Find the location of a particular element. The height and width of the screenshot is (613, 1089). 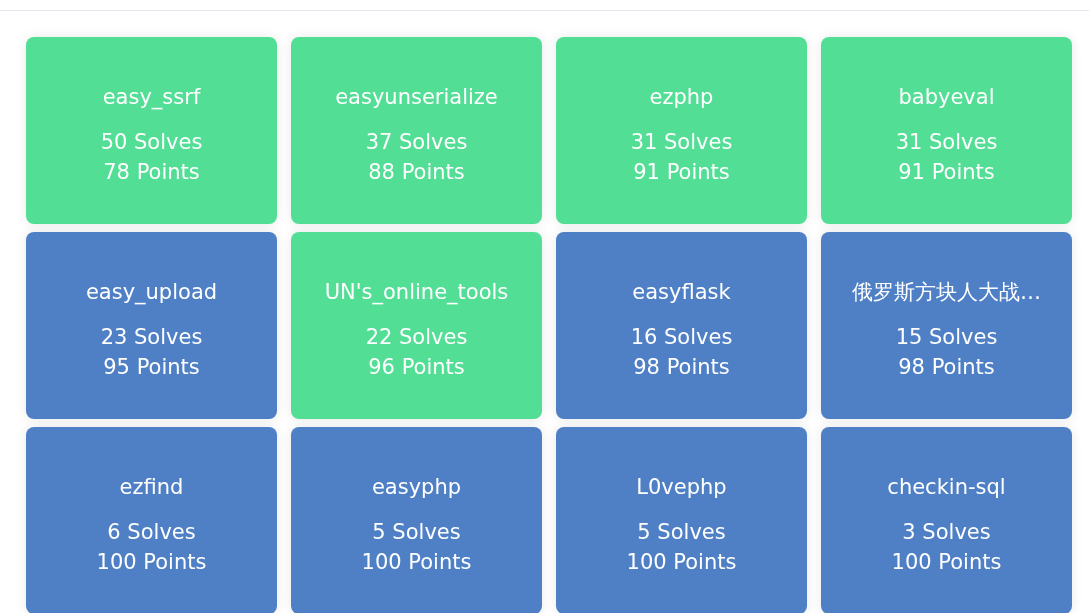

challenge-card: easyflask 16 Solves 98 Points is located at coordinates (681, 325).